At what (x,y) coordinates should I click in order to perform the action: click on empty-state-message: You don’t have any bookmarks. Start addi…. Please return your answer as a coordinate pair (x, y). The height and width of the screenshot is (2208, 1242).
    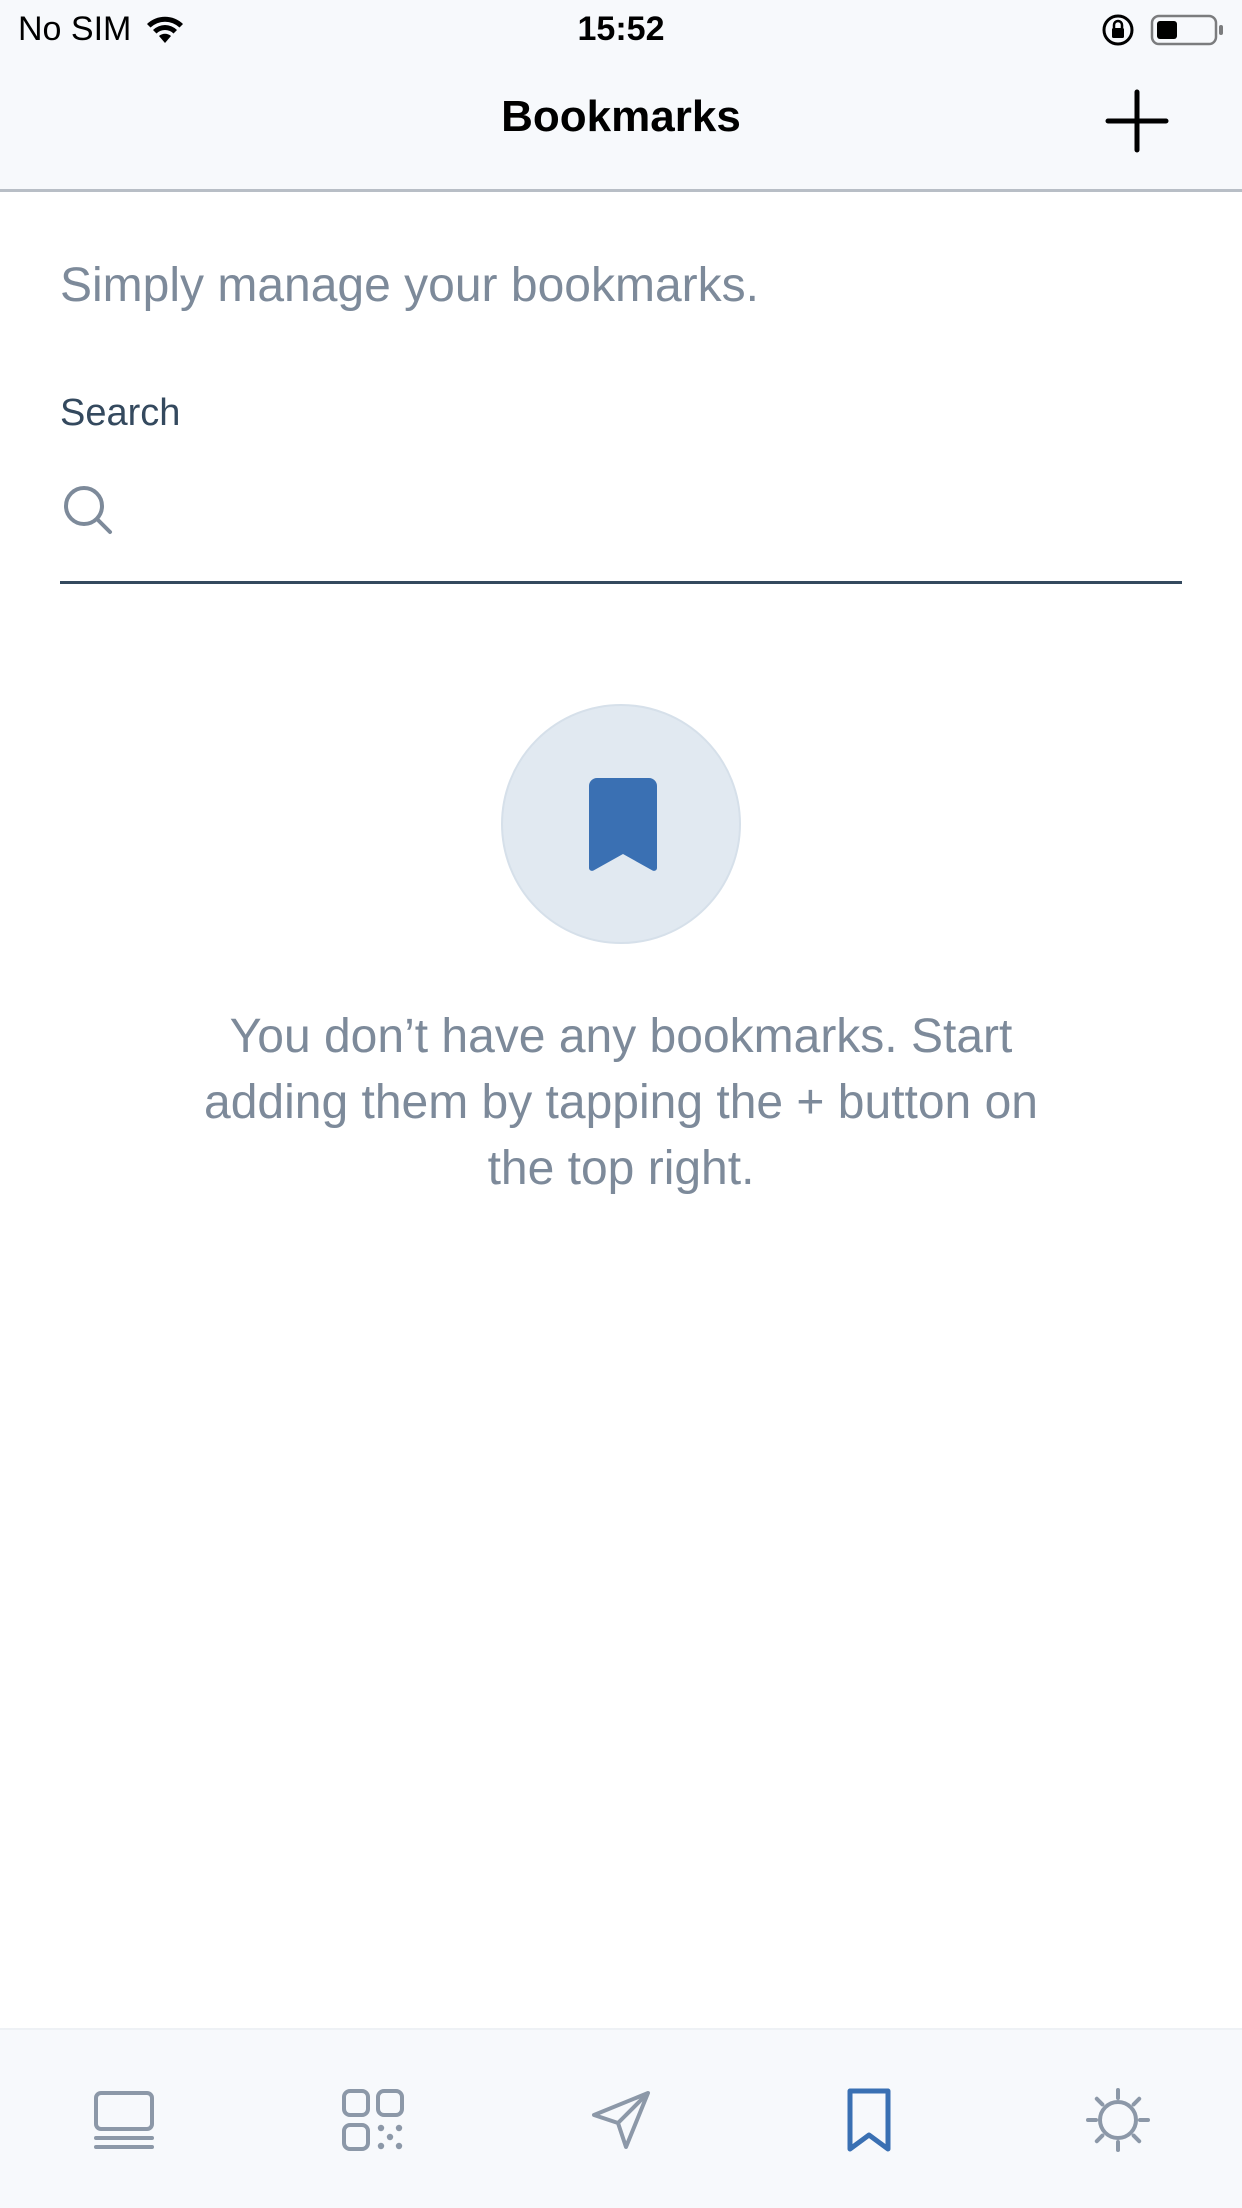
    Looking at the image, I should click on (621, 1102).